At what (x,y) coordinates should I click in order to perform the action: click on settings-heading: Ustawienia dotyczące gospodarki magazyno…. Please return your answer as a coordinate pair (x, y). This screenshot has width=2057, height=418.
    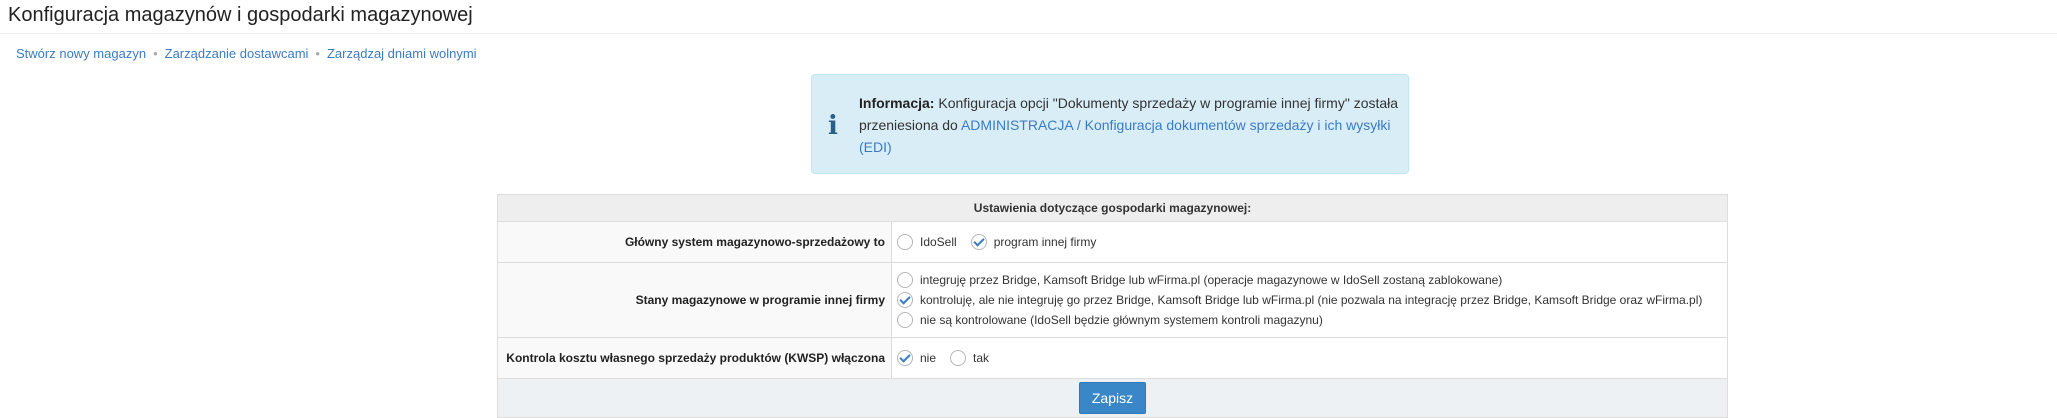
    Looking at the image, I should click on (1112, 208).